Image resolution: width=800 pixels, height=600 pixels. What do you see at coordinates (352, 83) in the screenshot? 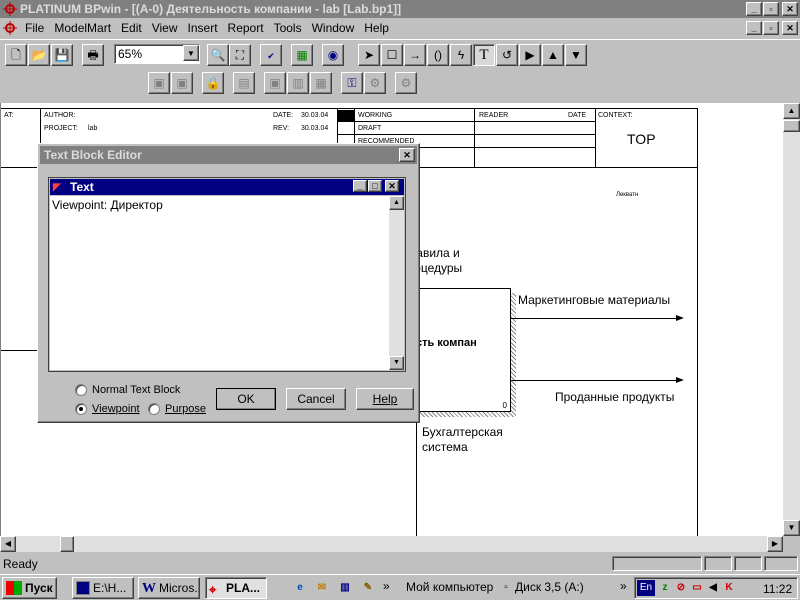
I see `mm-security-button: ⚿` at bounding box center [352, 83].